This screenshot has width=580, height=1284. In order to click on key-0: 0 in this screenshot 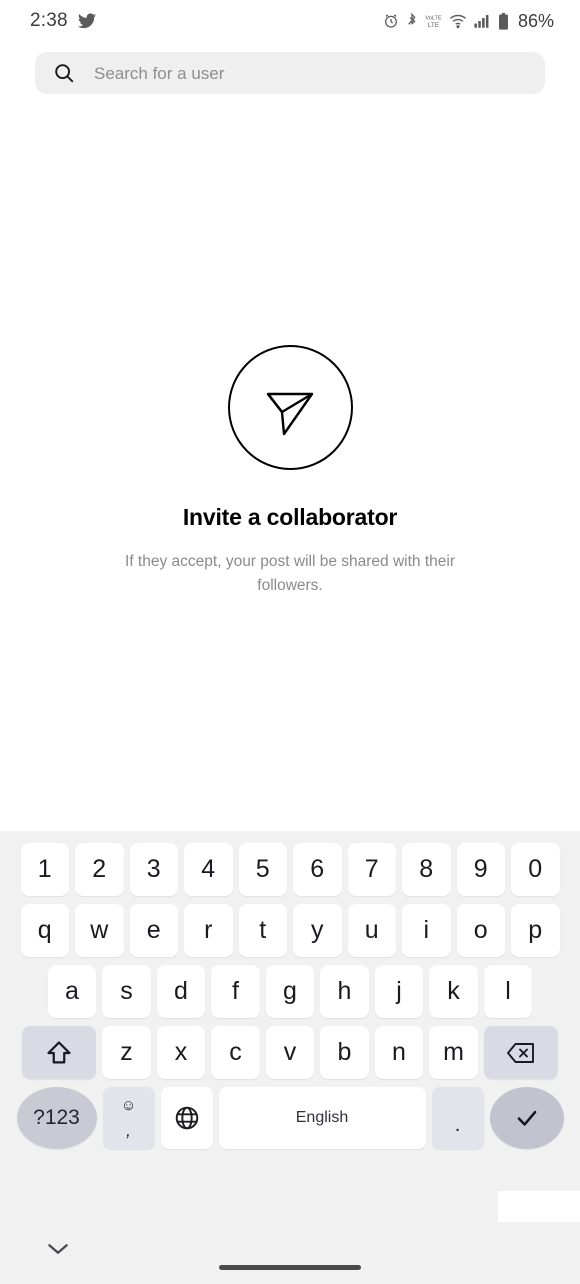, I will do `click(535, 869)`.